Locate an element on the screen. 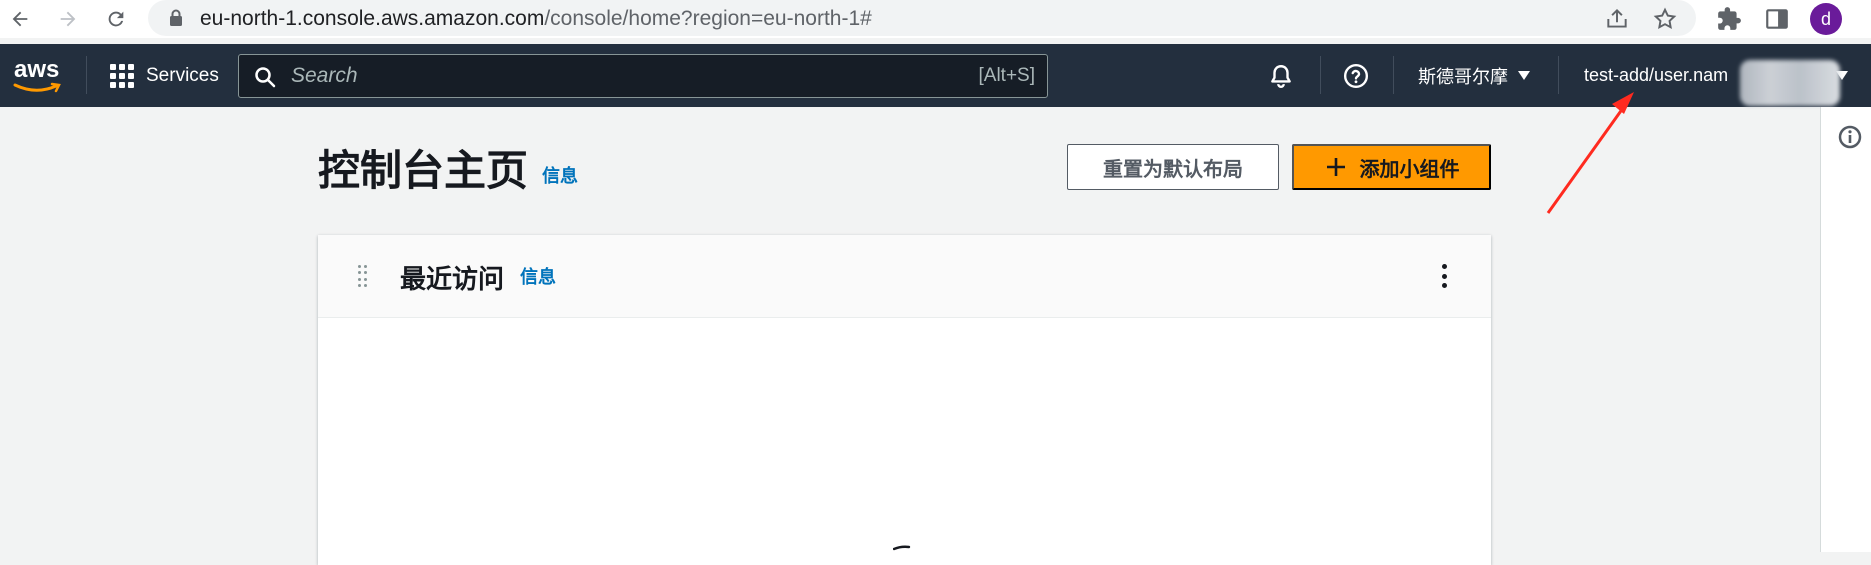  profile-avatar: d is located at coordinates (1826, 19).